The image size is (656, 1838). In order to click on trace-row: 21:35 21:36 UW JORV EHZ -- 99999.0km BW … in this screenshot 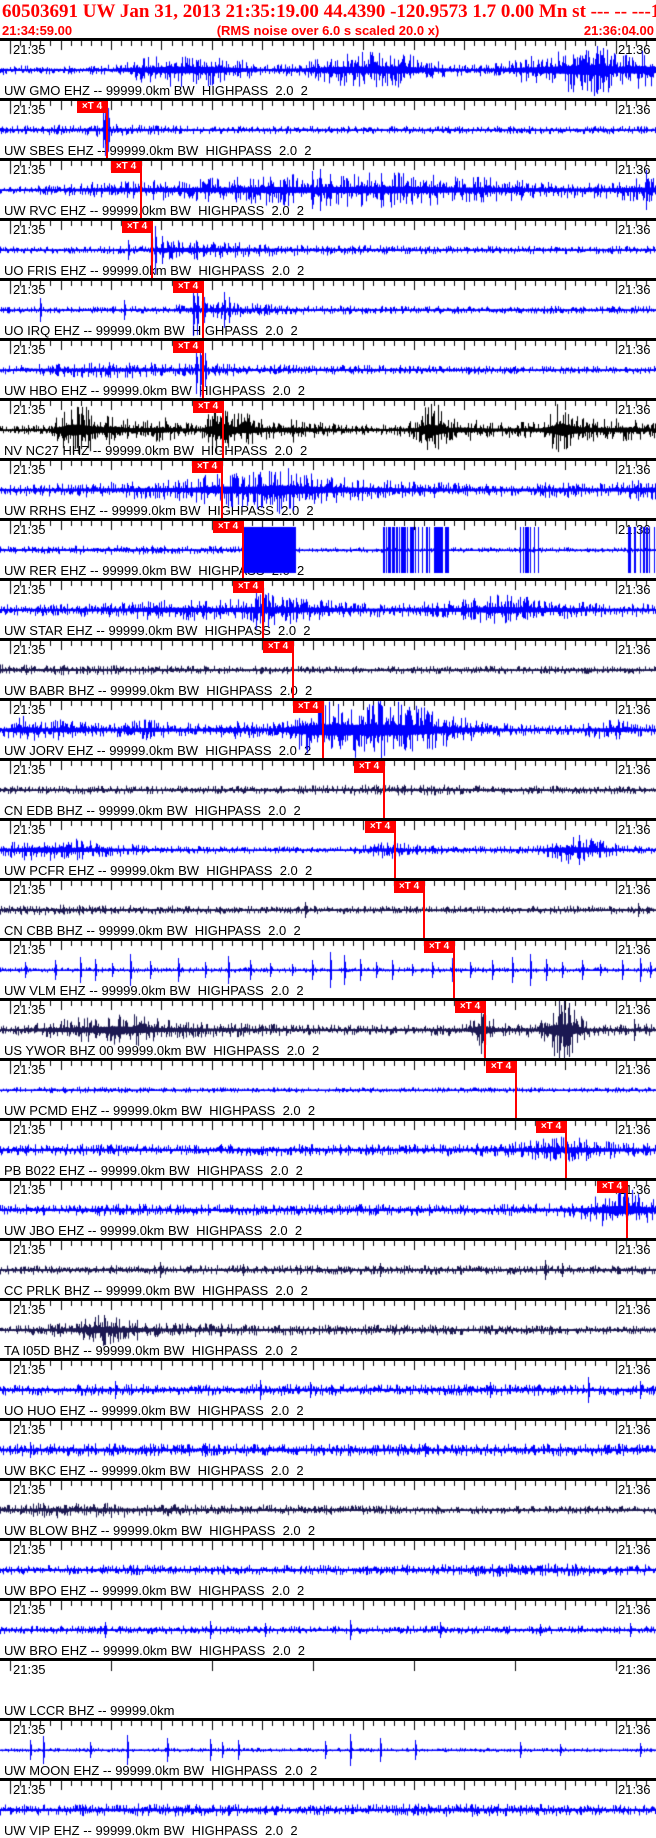, I will do `click(328, 728)`.